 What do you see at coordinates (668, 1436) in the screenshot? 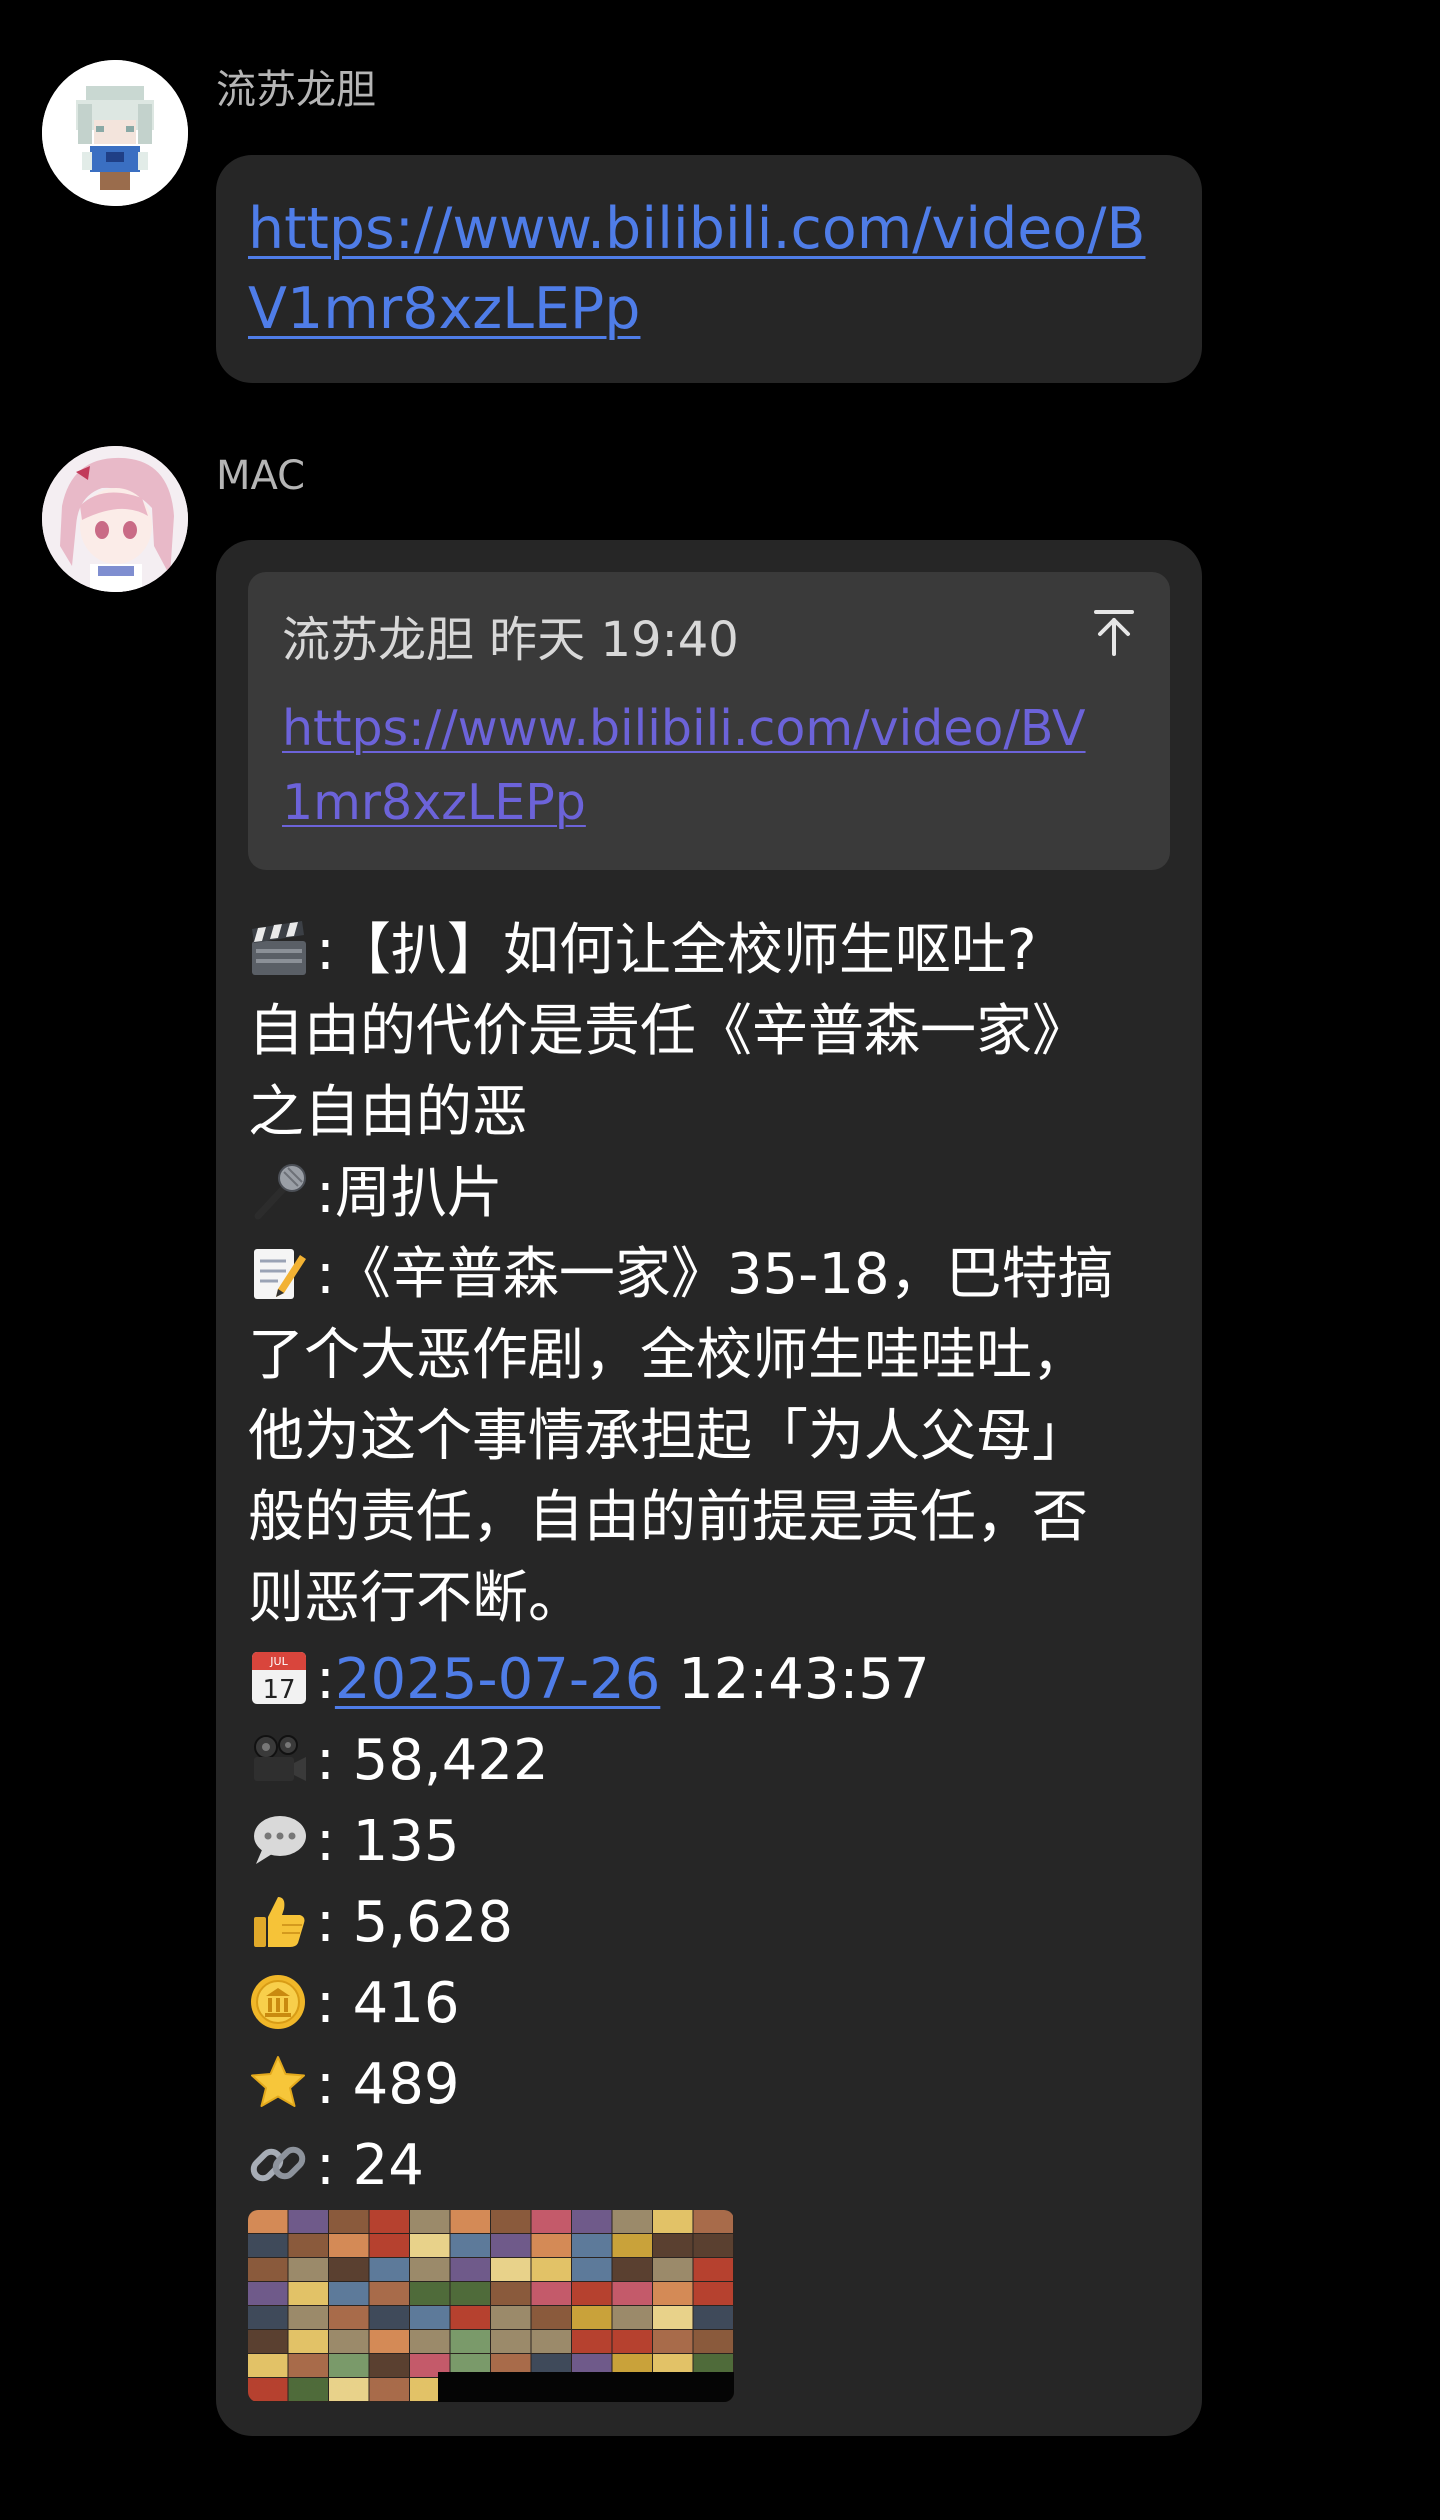
I see `desc-line-3: 他为这个事情承担起「为人父母」` at bounding box center [668, 1436].